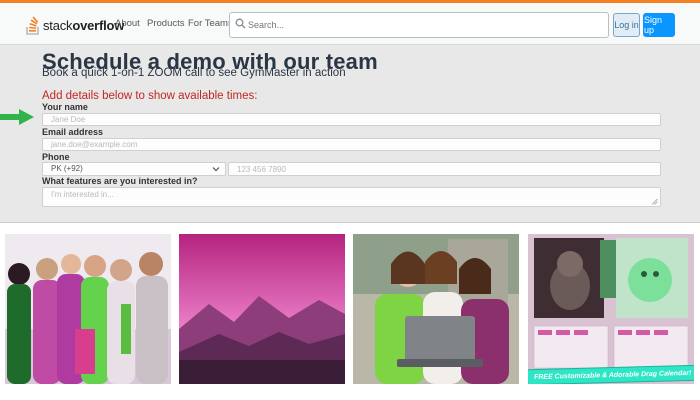 This screenshot has height=400, width=700. Describe the element at coordinates (351, 144) in the screenshot. I see `email-field` at that location.